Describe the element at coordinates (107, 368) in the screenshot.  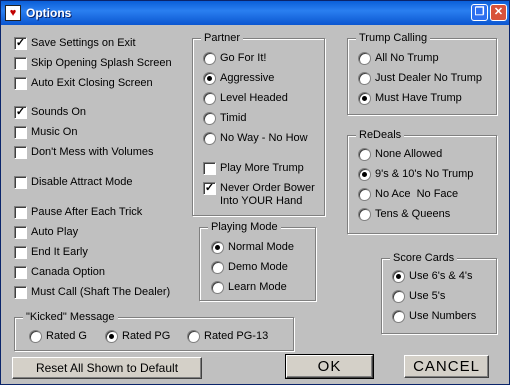
I see `reset-defaults-button: Reset All Shown to Default` at that location.